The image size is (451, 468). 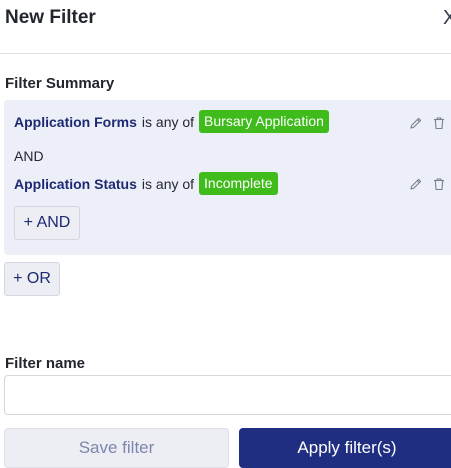 What do you see at coordinates (60, 83) in the screenshot?
I see `filter-summary-label: Filter Summary` at bounding box center [60, 83].